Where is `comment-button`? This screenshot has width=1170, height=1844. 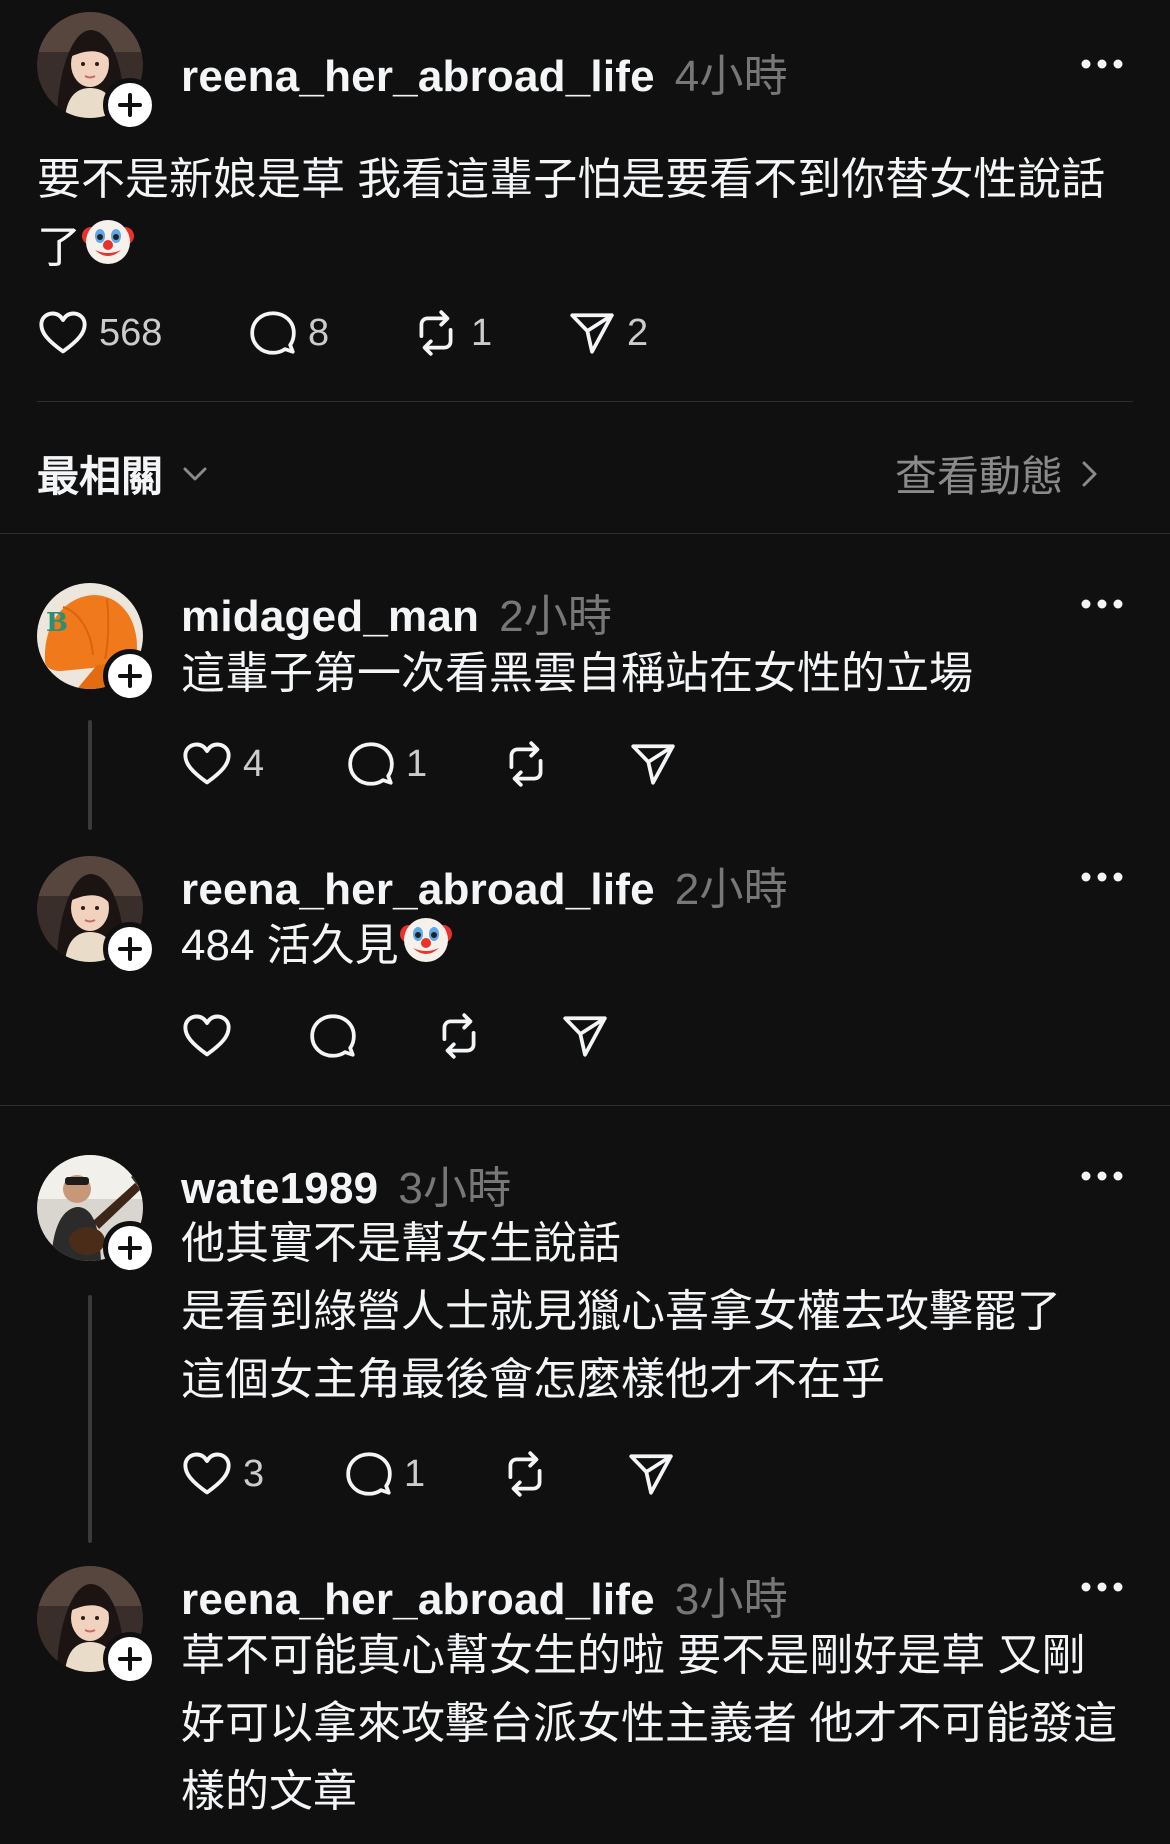 comment-button is located at coordinates (333, 1036).